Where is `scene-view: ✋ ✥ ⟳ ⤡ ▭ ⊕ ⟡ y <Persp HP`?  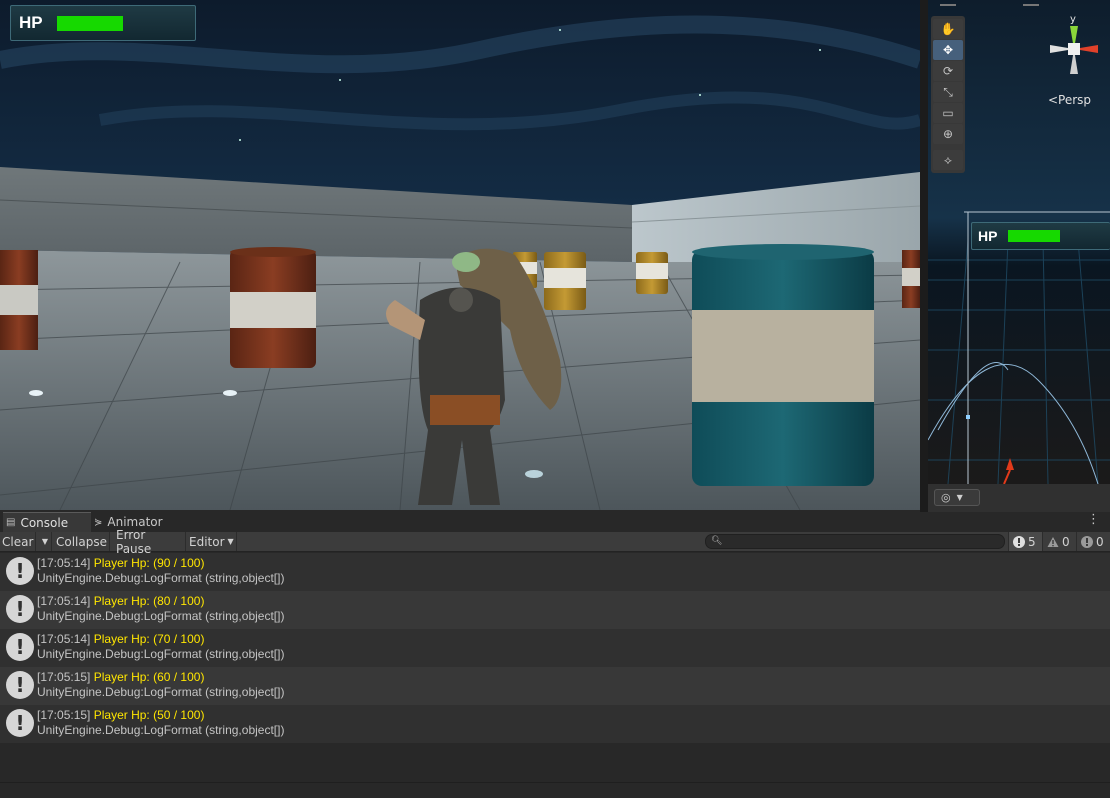 scene-view: ✋ ✥ ⟳ ⤡ ▭ ⊕ ⟡ y <Persp HP is located at coordinates (1019, 242).